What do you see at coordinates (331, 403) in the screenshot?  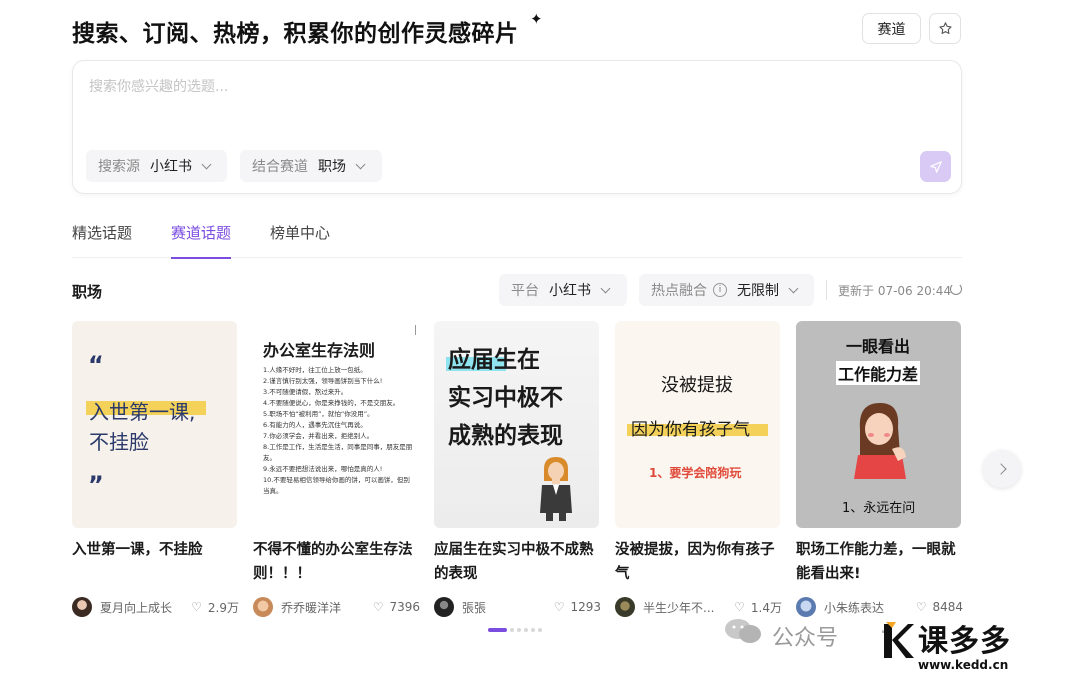 I see `thumb-line: 4.不要随便说心，你是来挣钱的，不是交朋友。` at bounding box center [331, 403].